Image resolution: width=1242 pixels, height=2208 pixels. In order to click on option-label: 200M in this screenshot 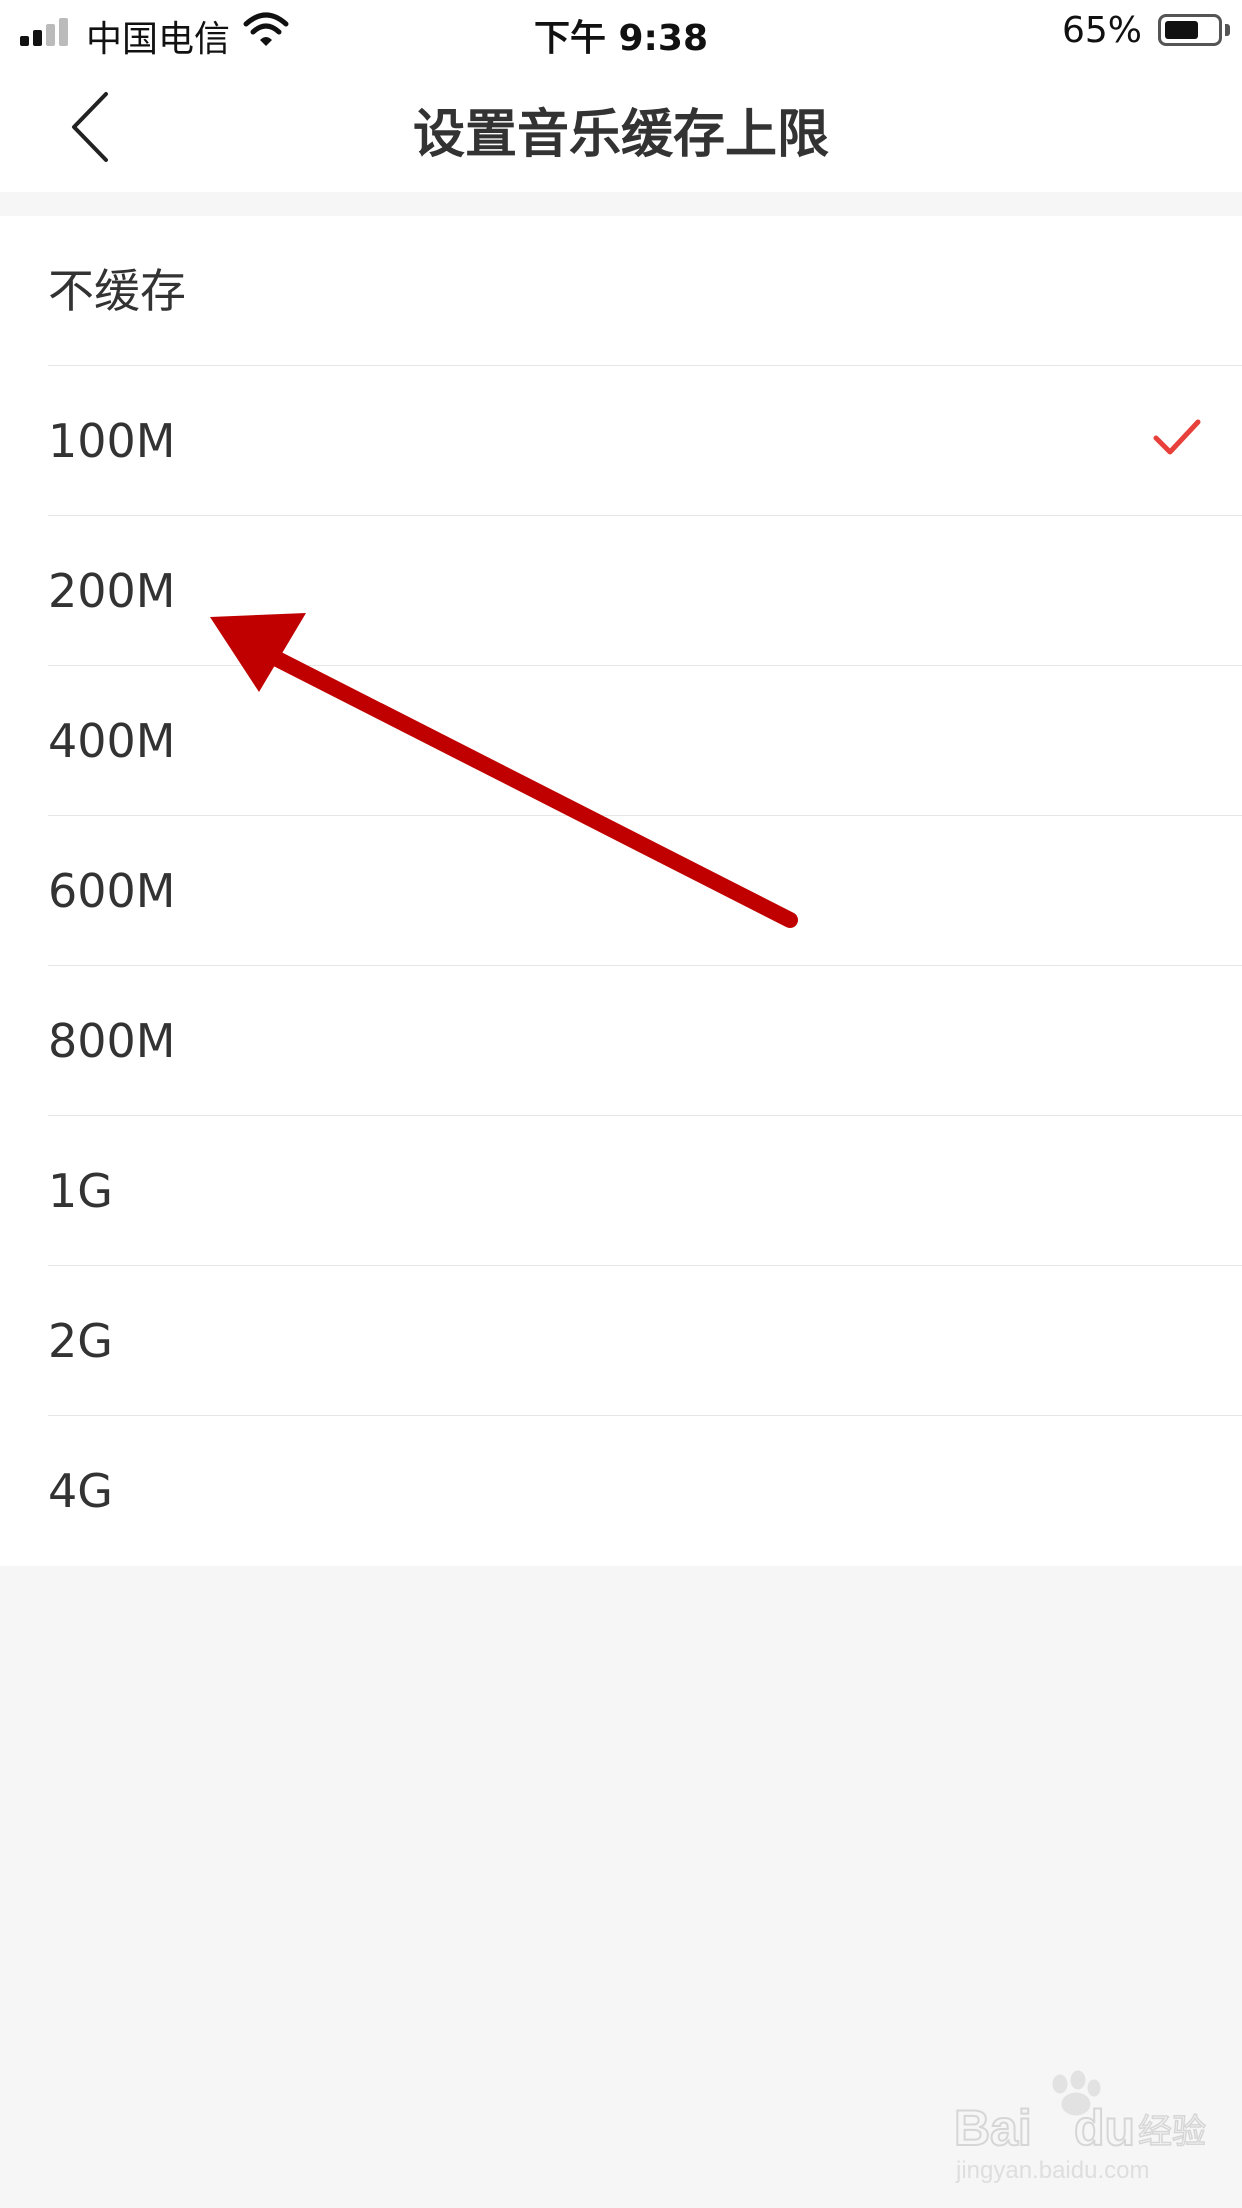, I will do `click(112, 591)`.